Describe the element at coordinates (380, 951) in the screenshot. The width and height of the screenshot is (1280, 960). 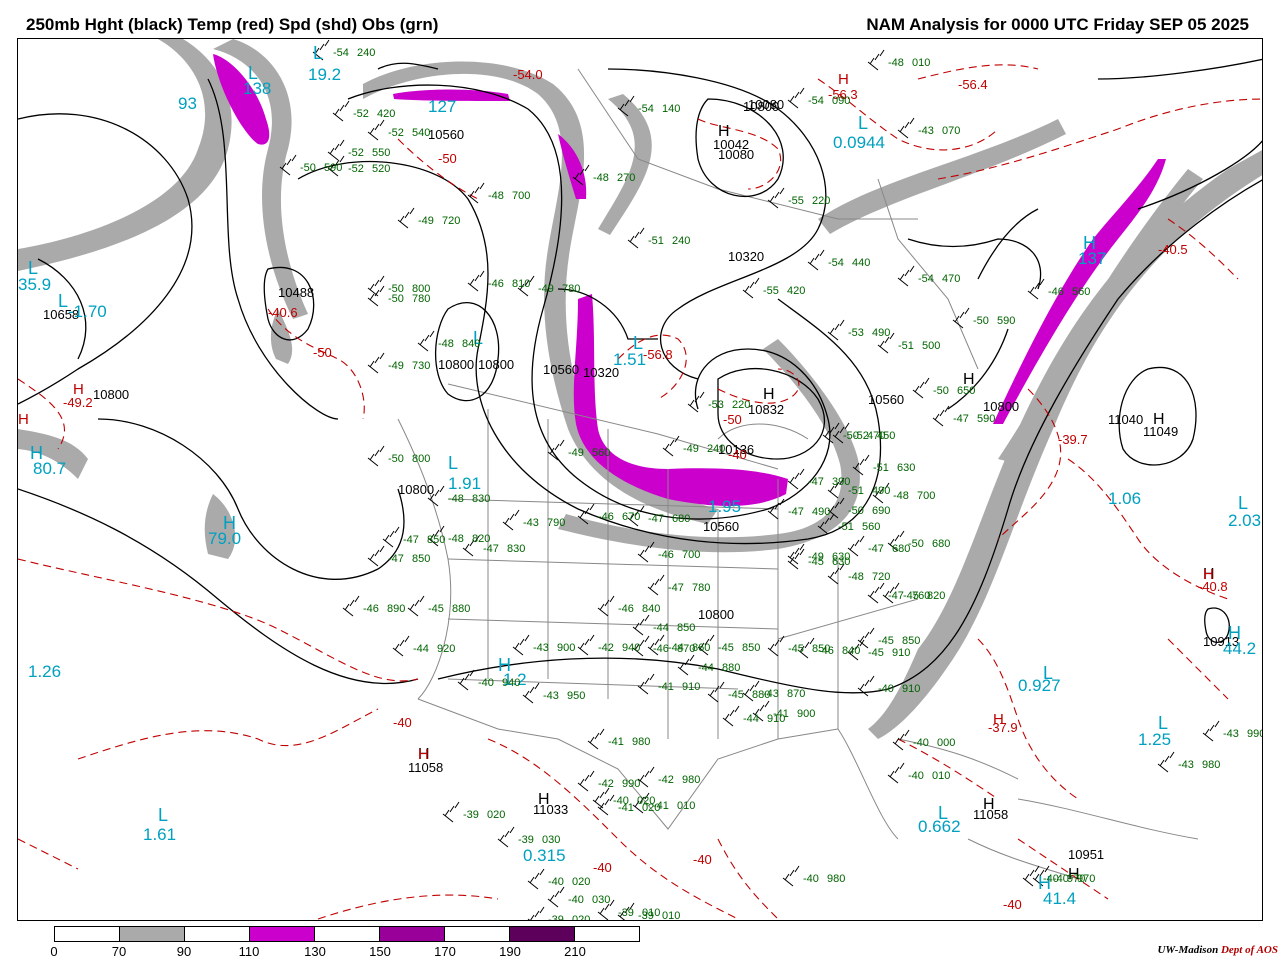
I see `legend-tick-label: 150` at that location.